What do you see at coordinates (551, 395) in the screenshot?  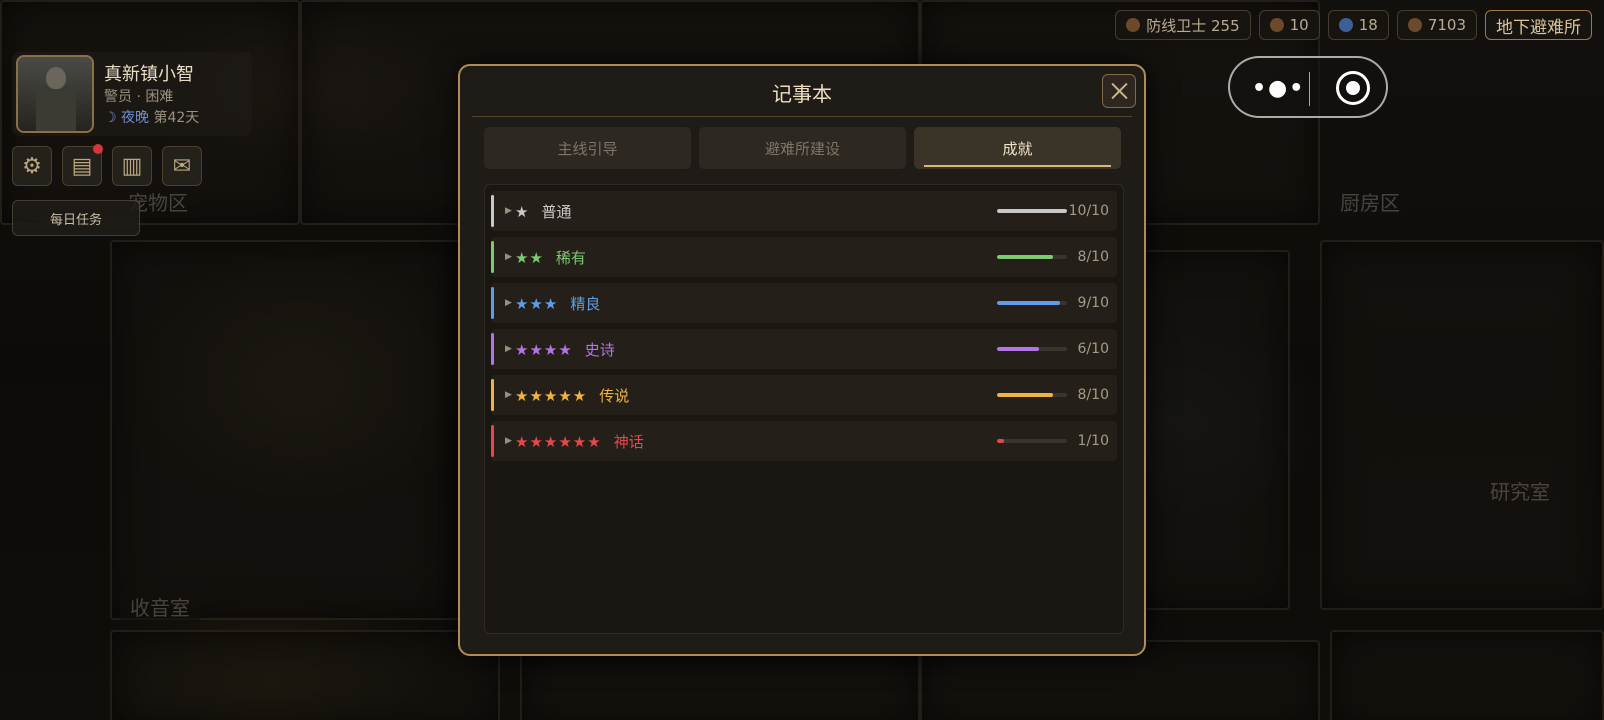 I see `rarity-stars: ★★★★★` at bounding box center [551, 395].